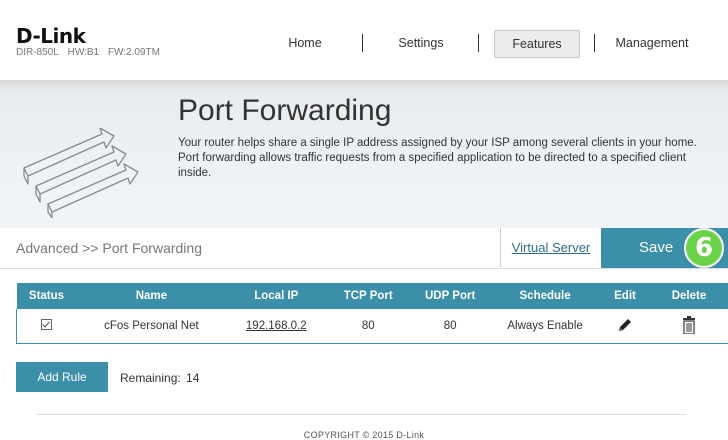 Image resolution: width=728 pixels, height=440 pixels. What do you see at coordinates (421, 43) in the screenshot?
I see `nav-settings: Settings` at bounding box center [421, 43].